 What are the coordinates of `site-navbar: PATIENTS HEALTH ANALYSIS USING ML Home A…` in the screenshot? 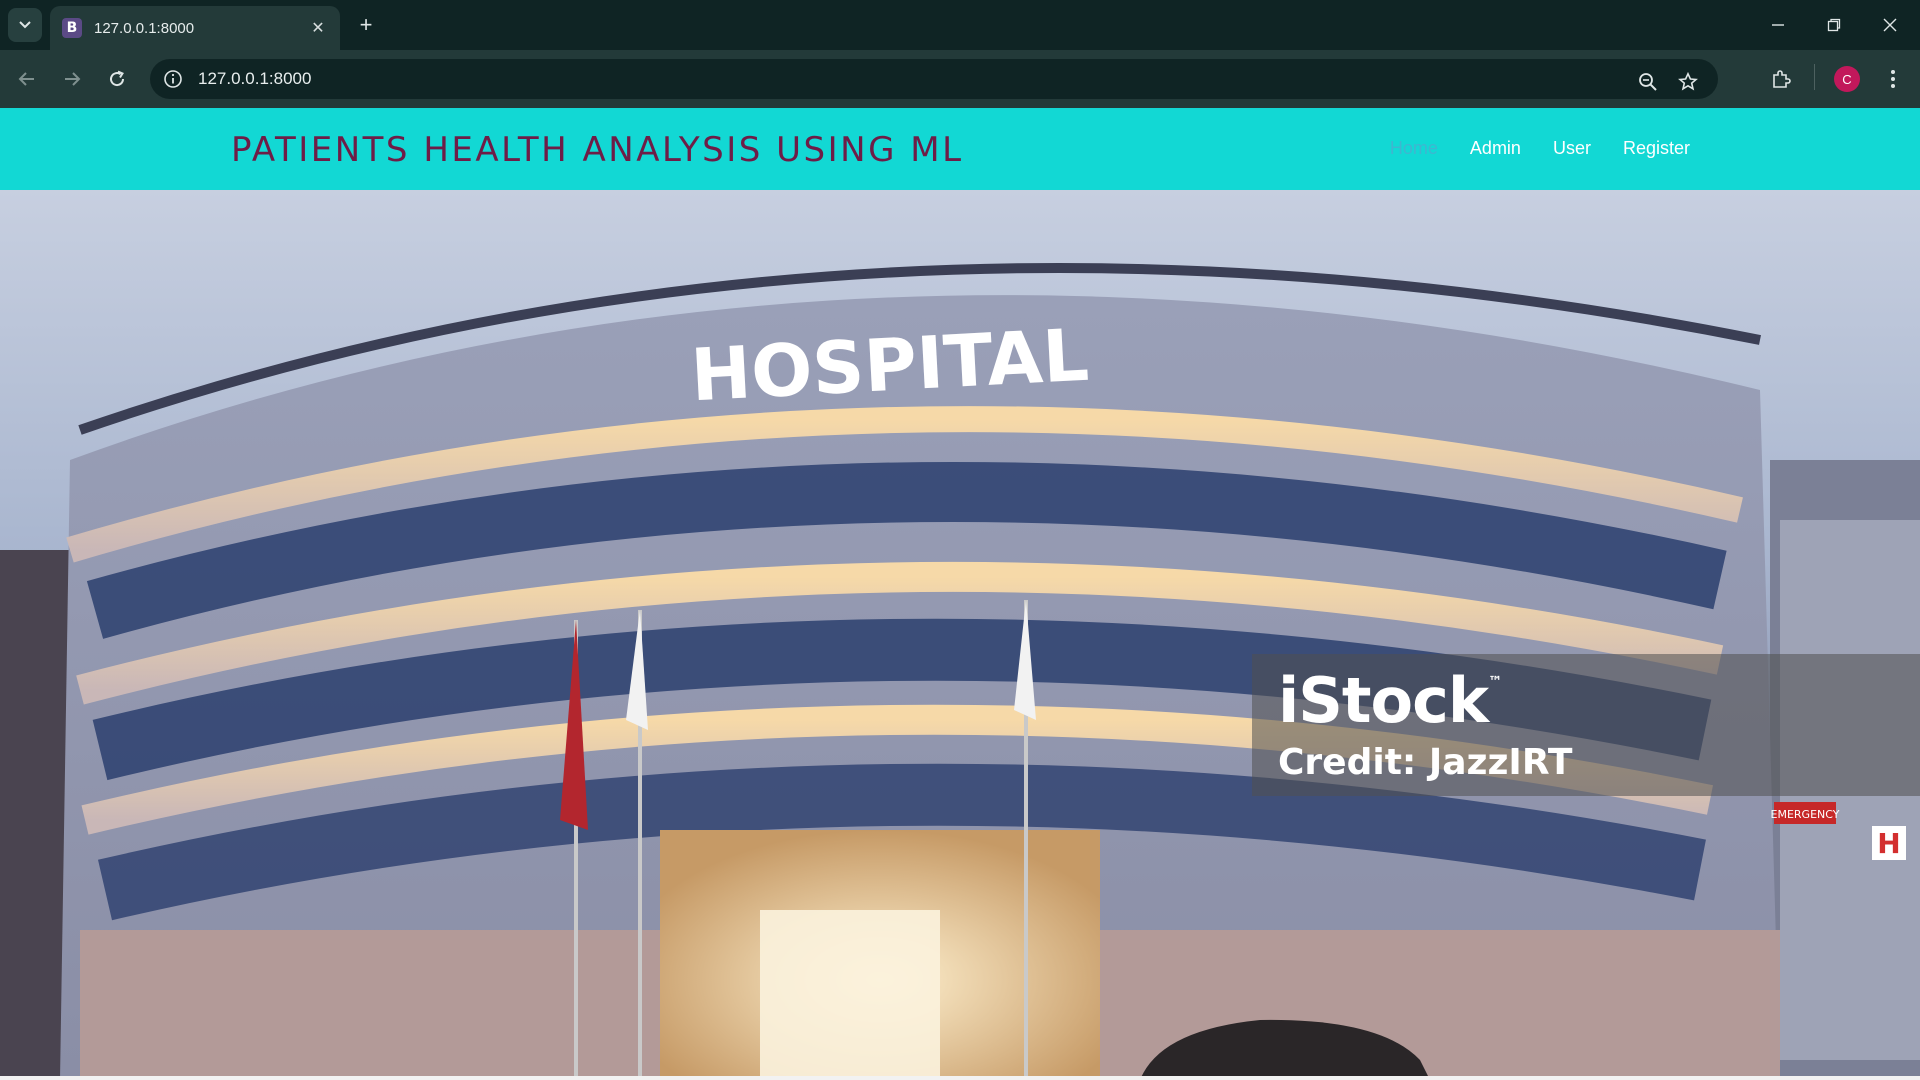 It's located at (960, 149).